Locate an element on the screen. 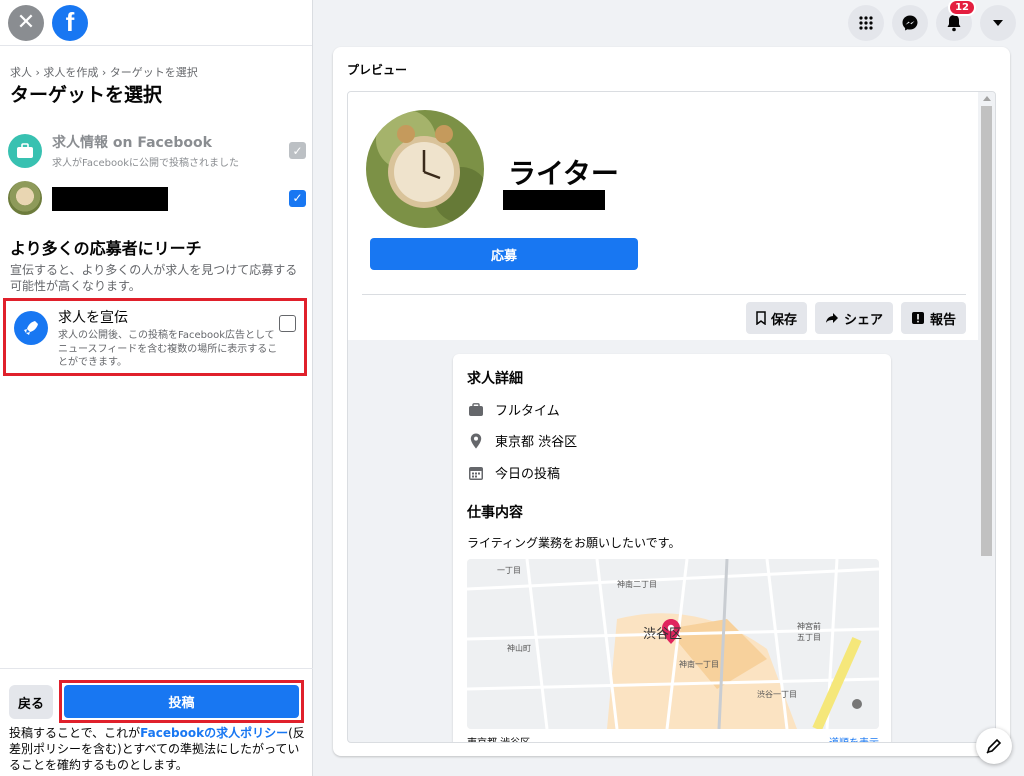  target-option-page: ✓ is located at coordinates (157, 198).